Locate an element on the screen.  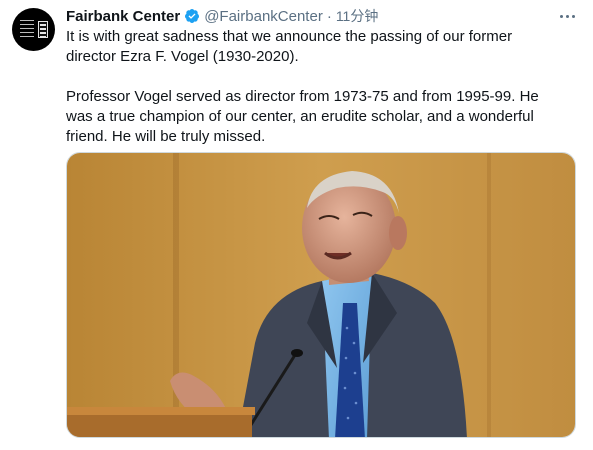
author-handle: @FairbankCenter is located at coordinates (263, 16).